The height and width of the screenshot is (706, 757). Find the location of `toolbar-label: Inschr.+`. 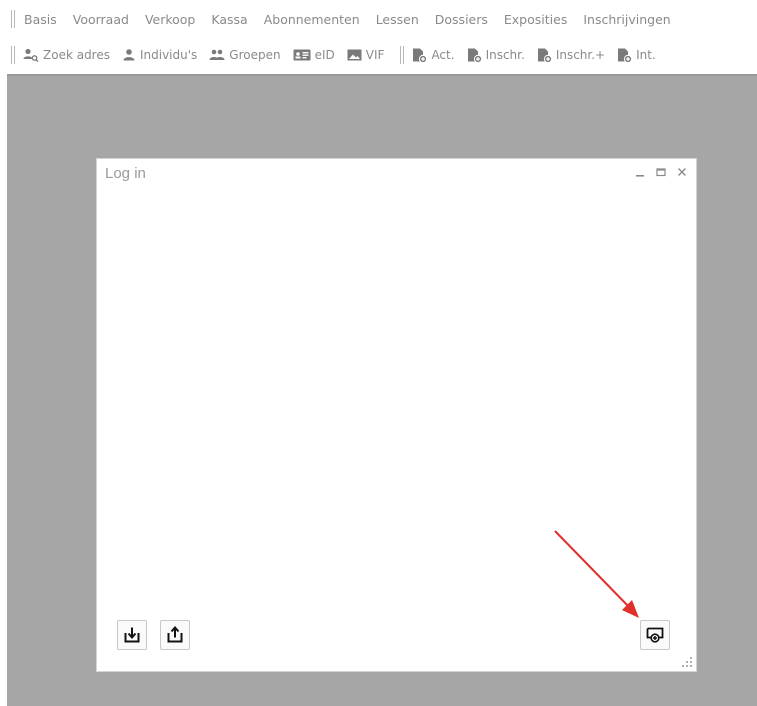

toolbar-label: Inschr.+ is located at coordinates (580, 55).